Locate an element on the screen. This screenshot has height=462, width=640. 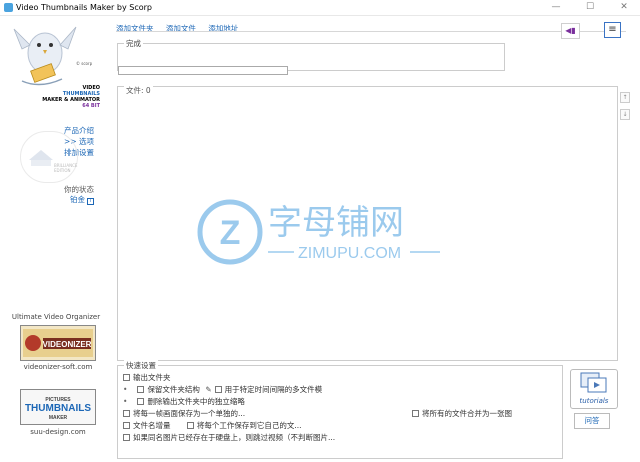
platinum-label: 铂金 is located at coordinates (77, 199).